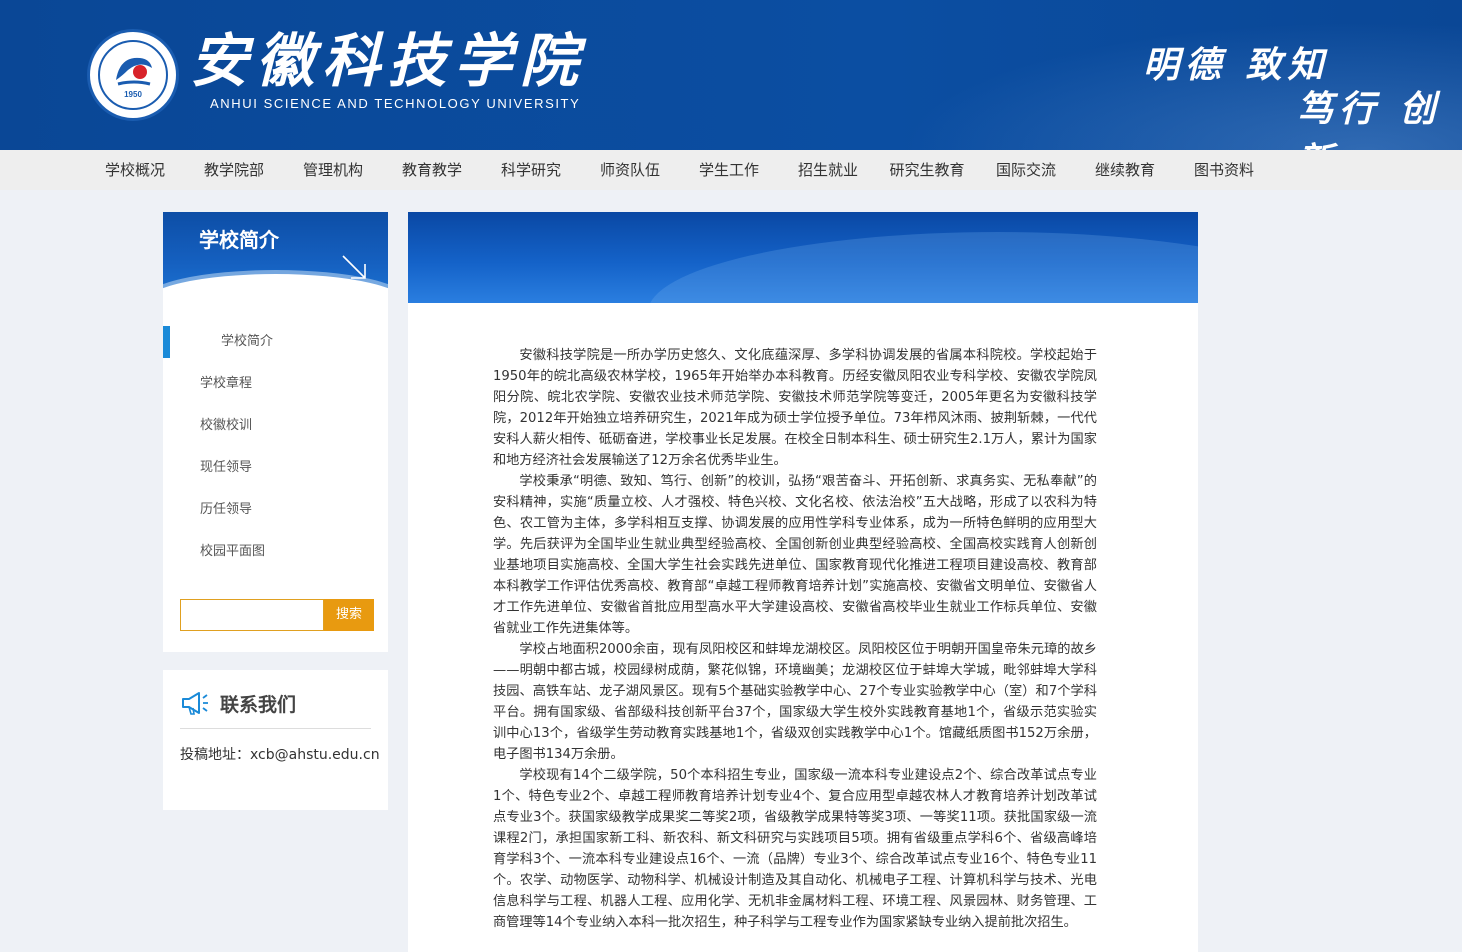 This screenshot has width=1462, height=952. Describe the element at coordinates (234, 170) in the screenshot. I see `nav-item-colleges: 教学院部` at that location.